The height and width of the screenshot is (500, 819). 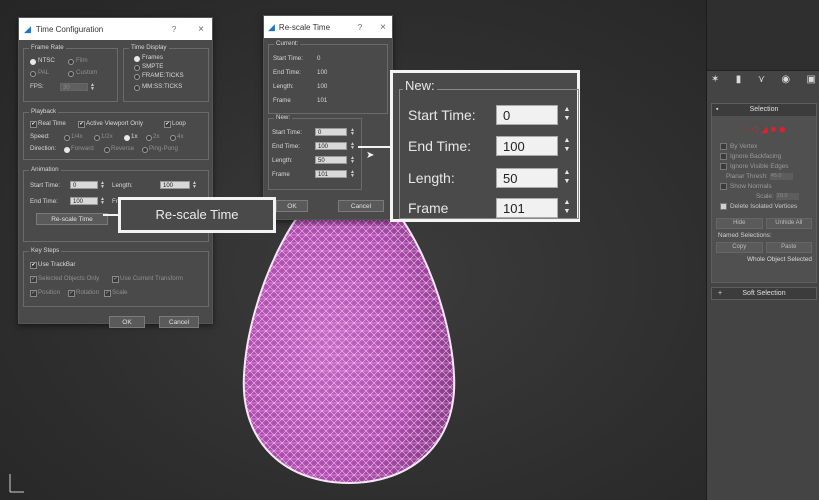 I want to click on copy-button: Copy, so click(x=739, y=247).